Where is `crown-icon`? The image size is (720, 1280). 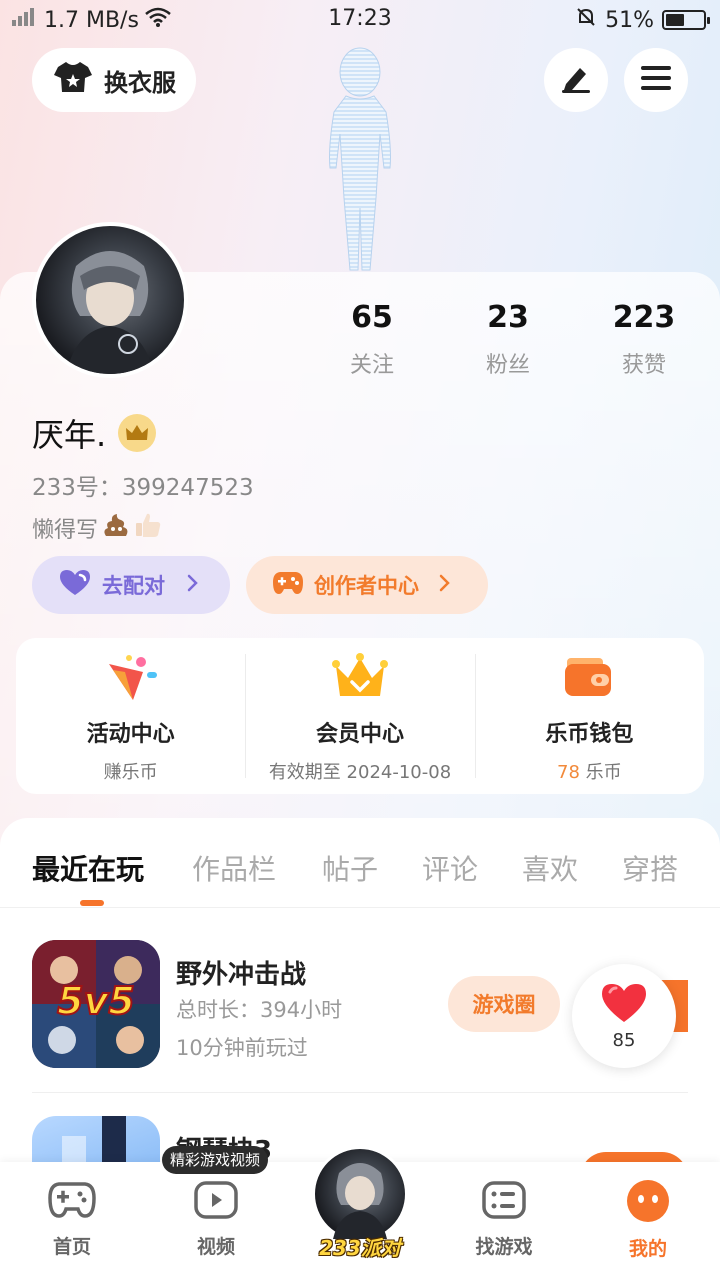
crown-icon is located at coordinates (359, 679).